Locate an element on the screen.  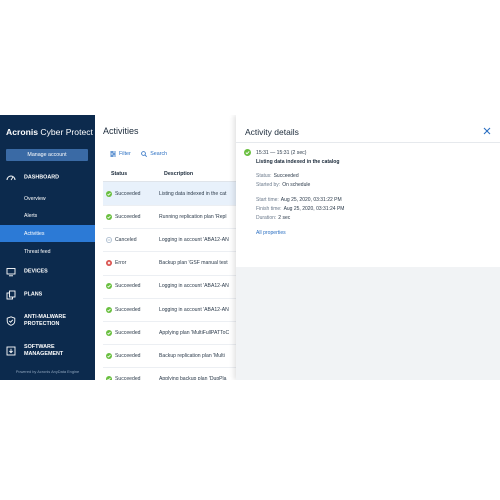
sidebar-item-overview: Overview is located at coordinates (47, 198).